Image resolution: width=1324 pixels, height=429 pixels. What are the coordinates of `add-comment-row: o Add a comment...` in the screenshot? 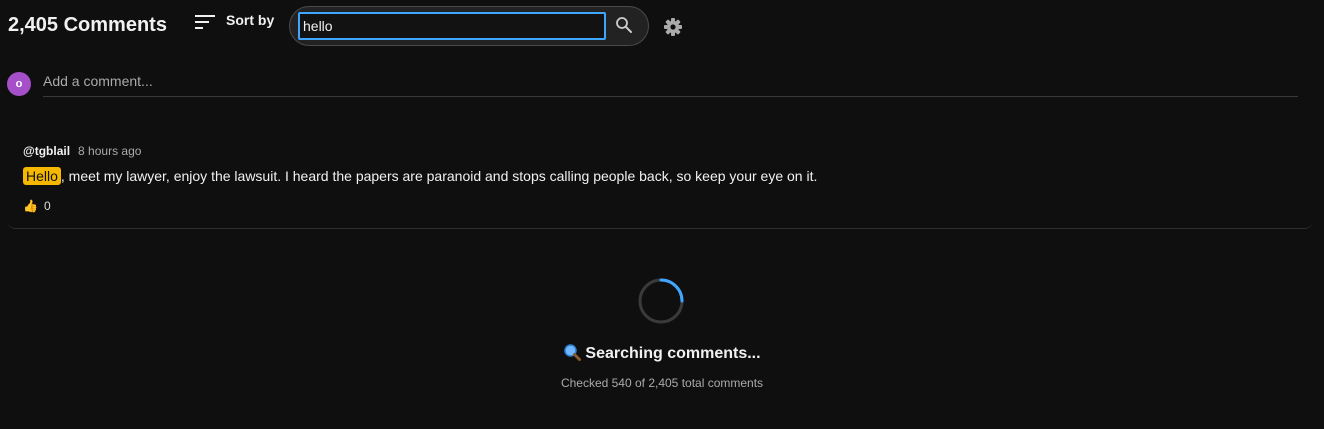 It's located at (652, 85).